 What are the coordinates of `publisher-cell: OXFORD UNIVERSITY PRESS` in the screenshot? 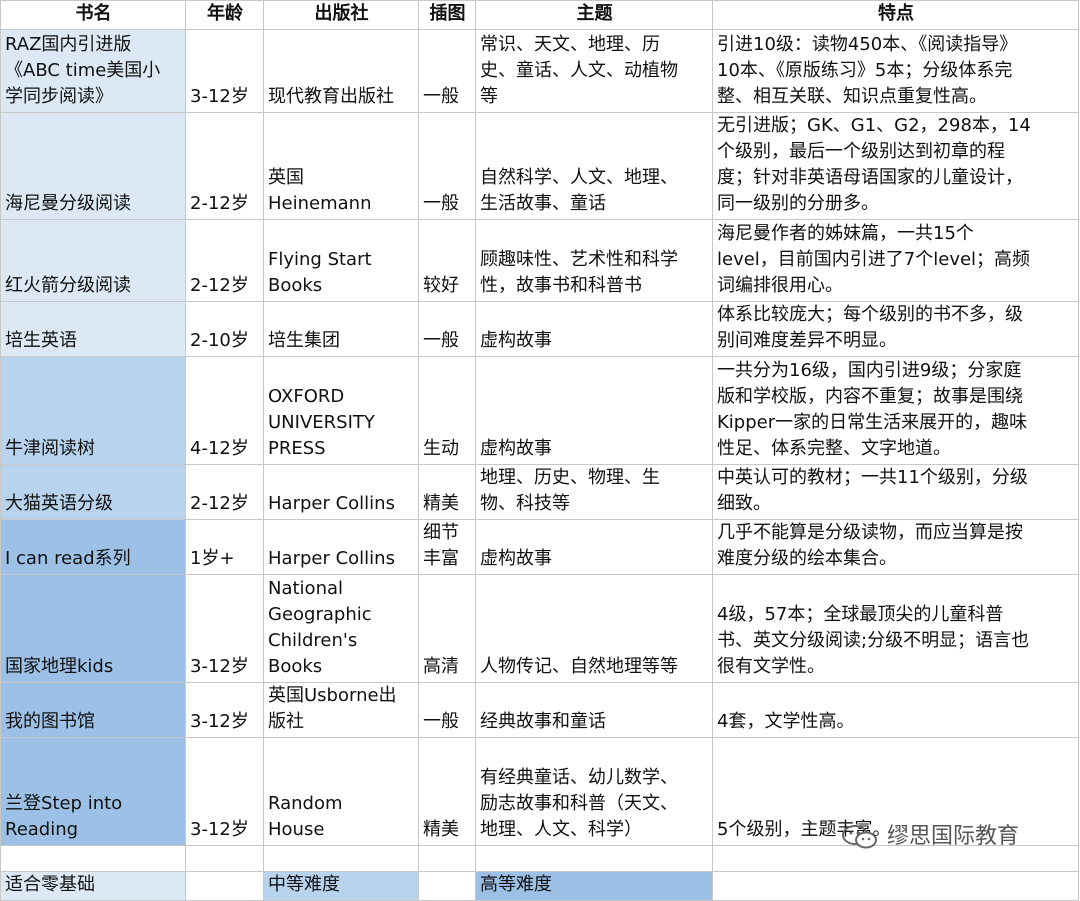 It's located at (341, 410).